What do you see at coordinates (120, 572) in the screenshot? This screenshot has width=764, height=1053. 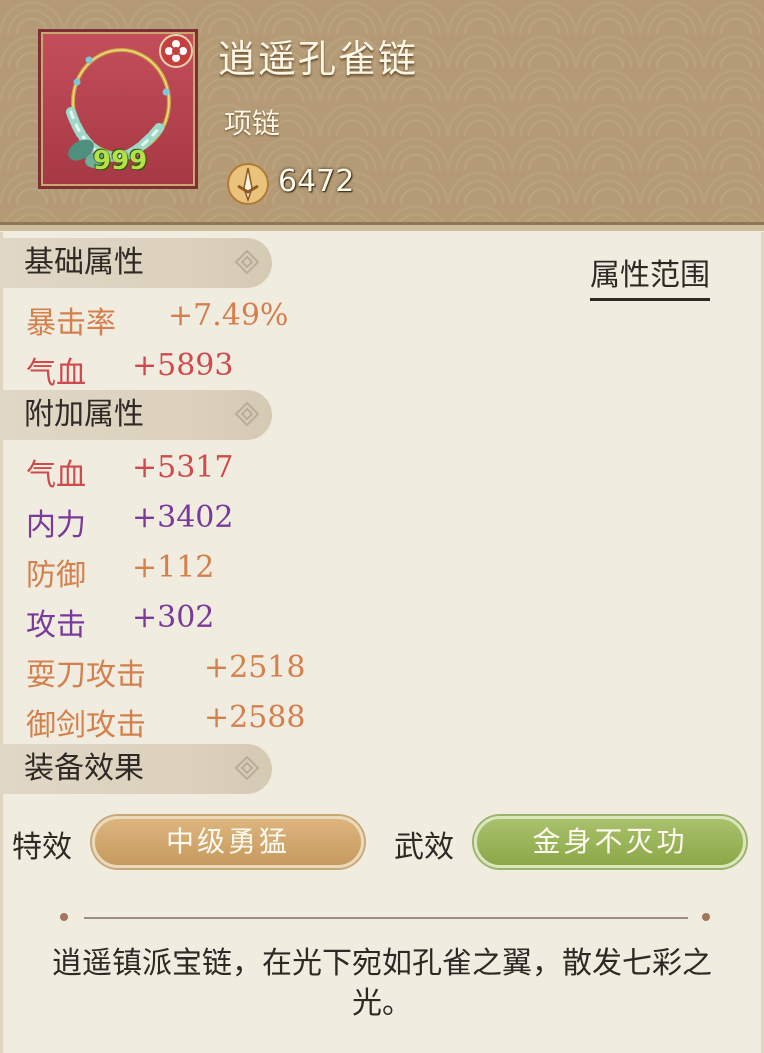 I see `stat-row: 防御 +112` at bounding box center [120, 572].